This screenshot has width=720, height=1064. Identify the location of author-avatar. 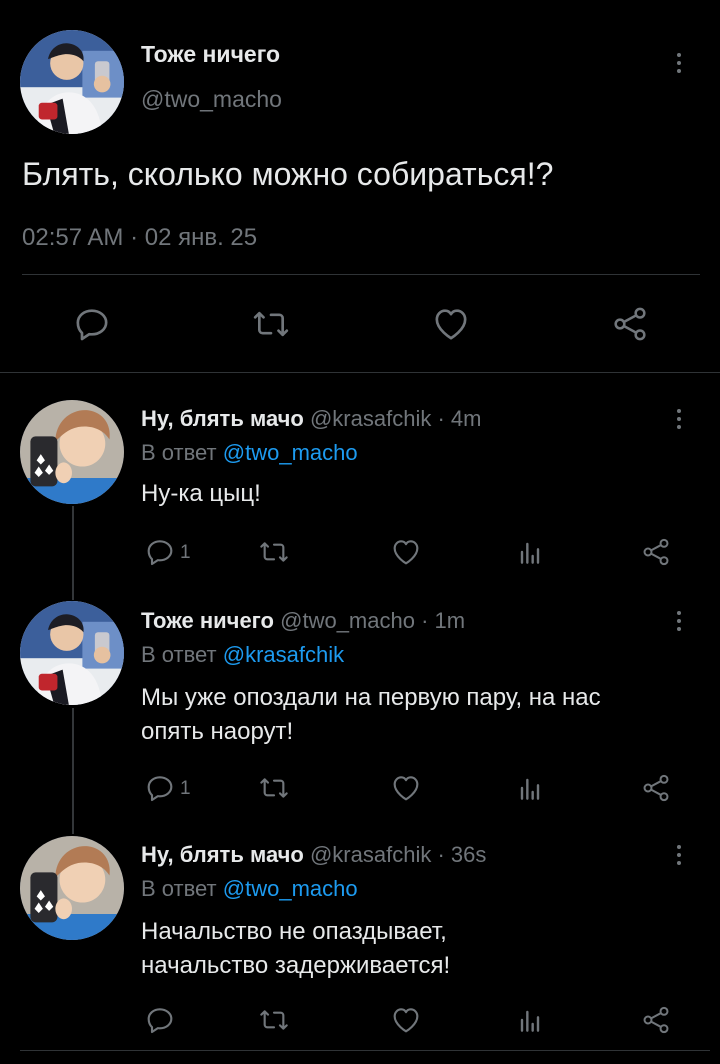
(72, 82).